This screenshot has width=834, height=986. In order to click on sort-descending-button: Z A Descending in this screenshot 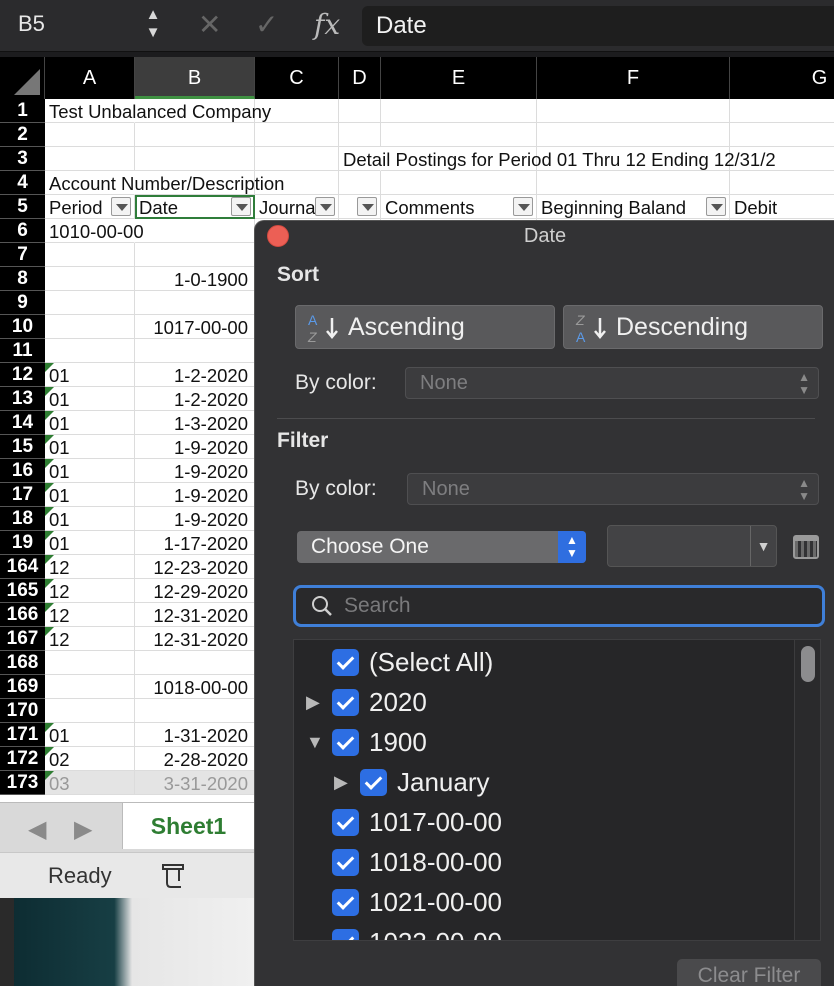, I will do `click(693, 327)`.